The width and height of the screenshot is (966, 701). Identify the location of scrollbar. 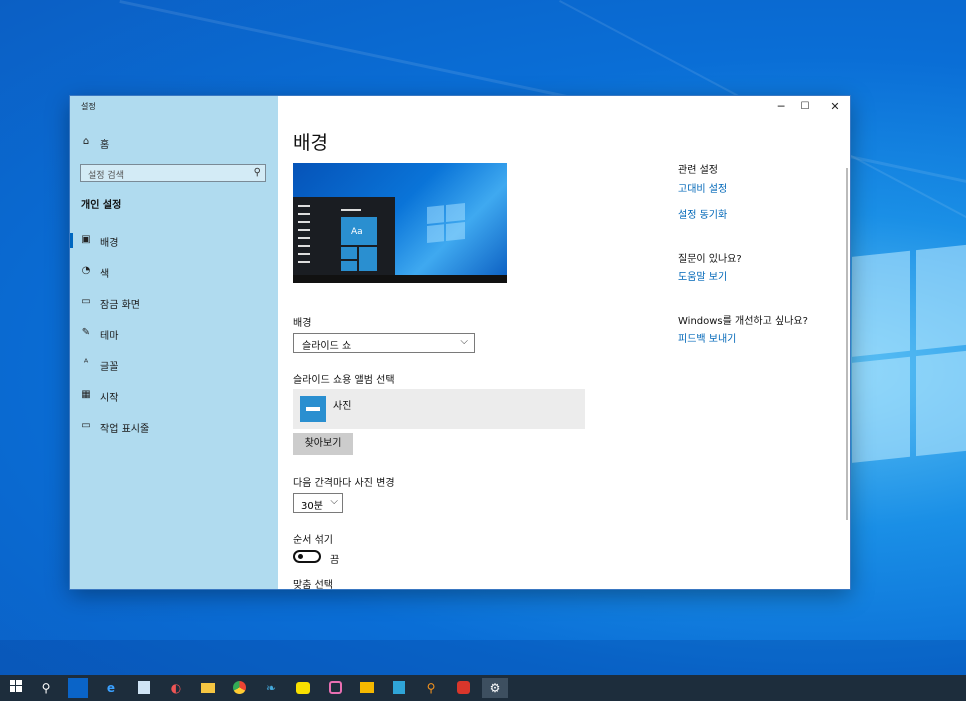
(847, 344).